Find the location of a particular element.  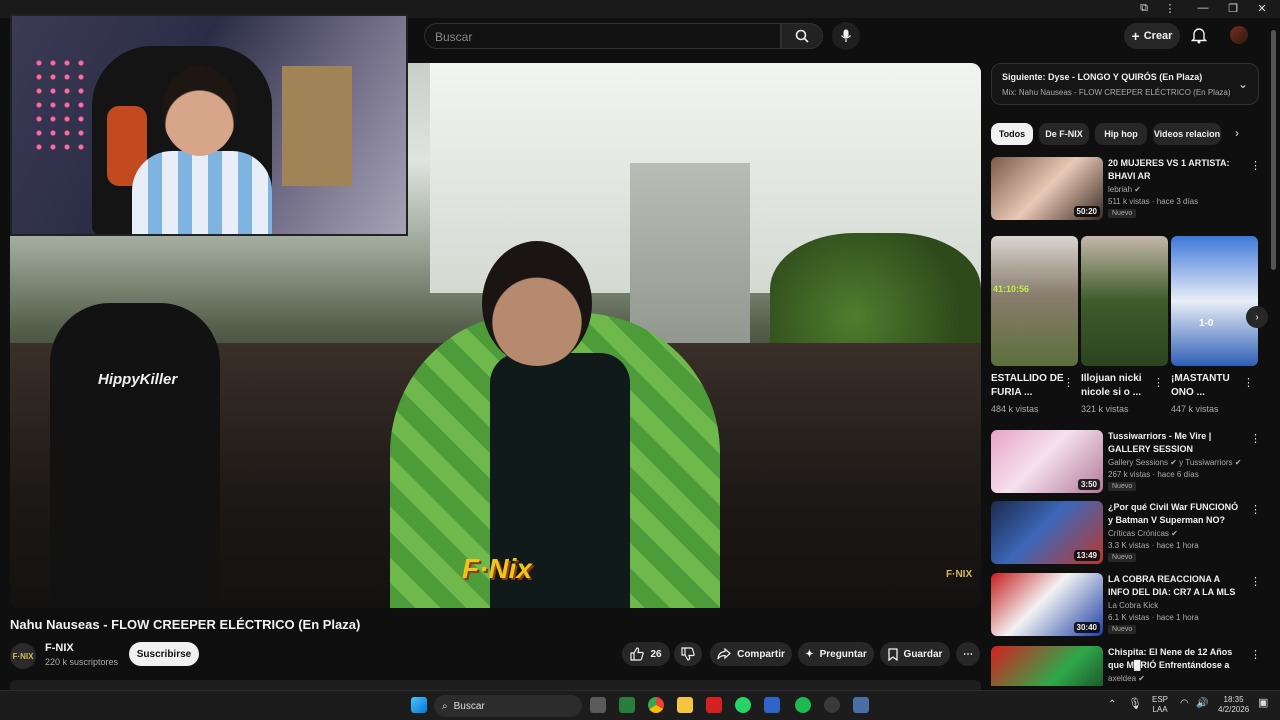

create-label: Crear is located at coordinates (1158, 36).